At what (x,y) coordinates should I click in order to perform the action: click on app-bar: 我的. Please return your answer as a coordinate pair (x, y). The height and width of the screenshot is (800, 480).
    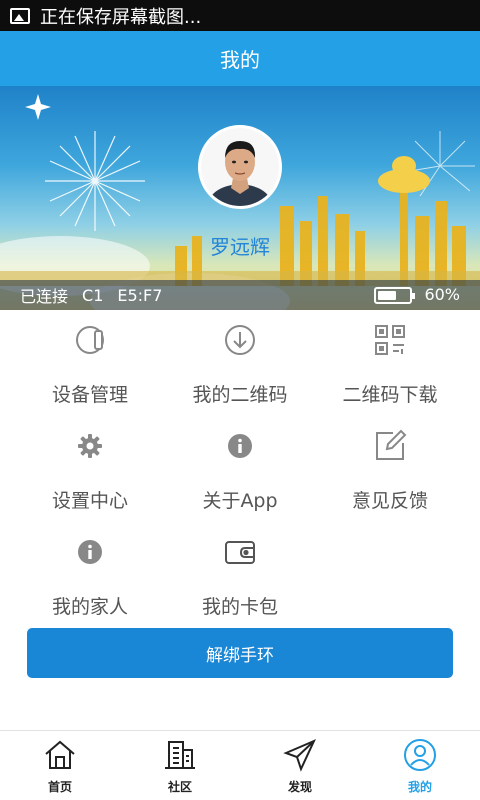
    Looking at the image, I should click on (240, 58).